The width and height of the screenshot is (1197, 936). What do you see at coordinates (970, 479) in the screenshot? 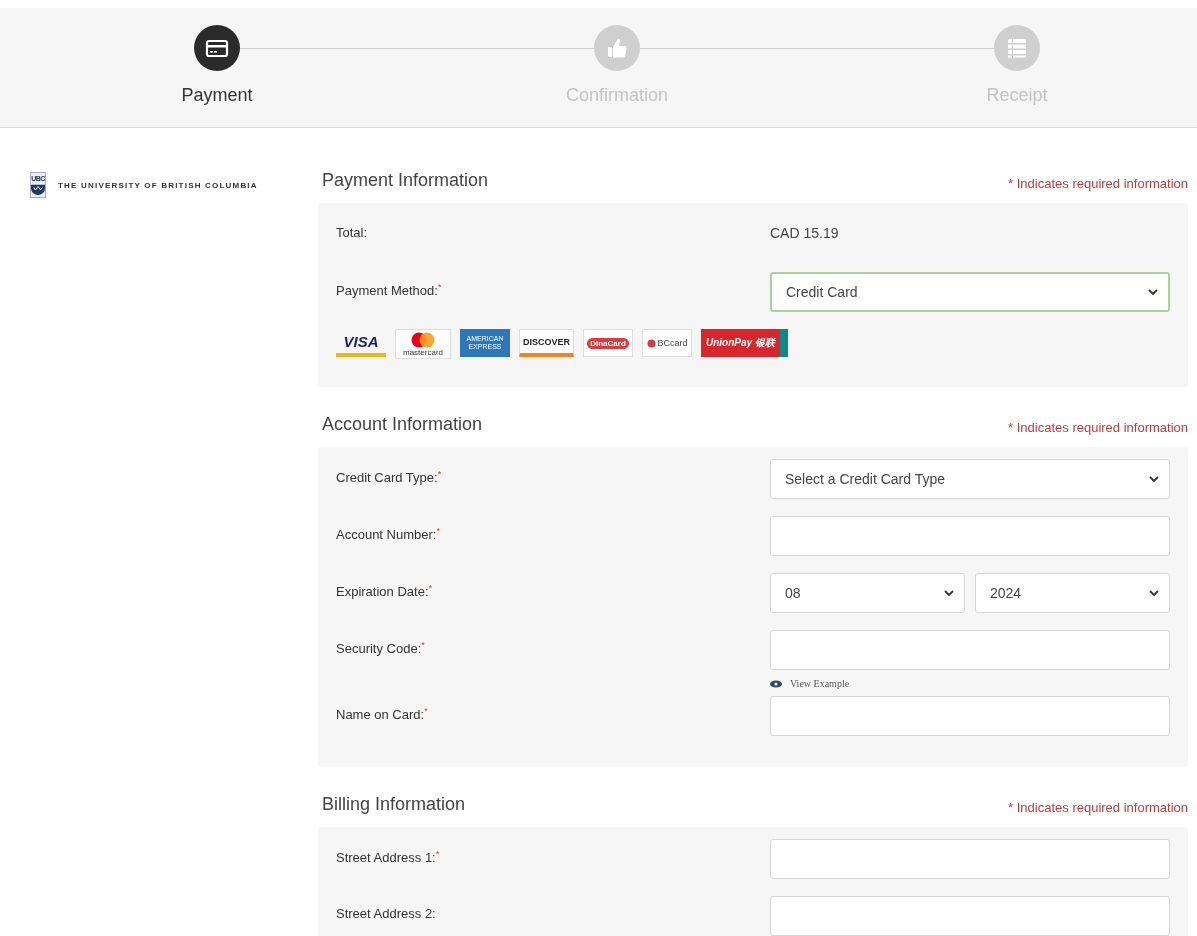
I see `dropdown: Select a Credit Card Type` at bounding box center [970, 479].